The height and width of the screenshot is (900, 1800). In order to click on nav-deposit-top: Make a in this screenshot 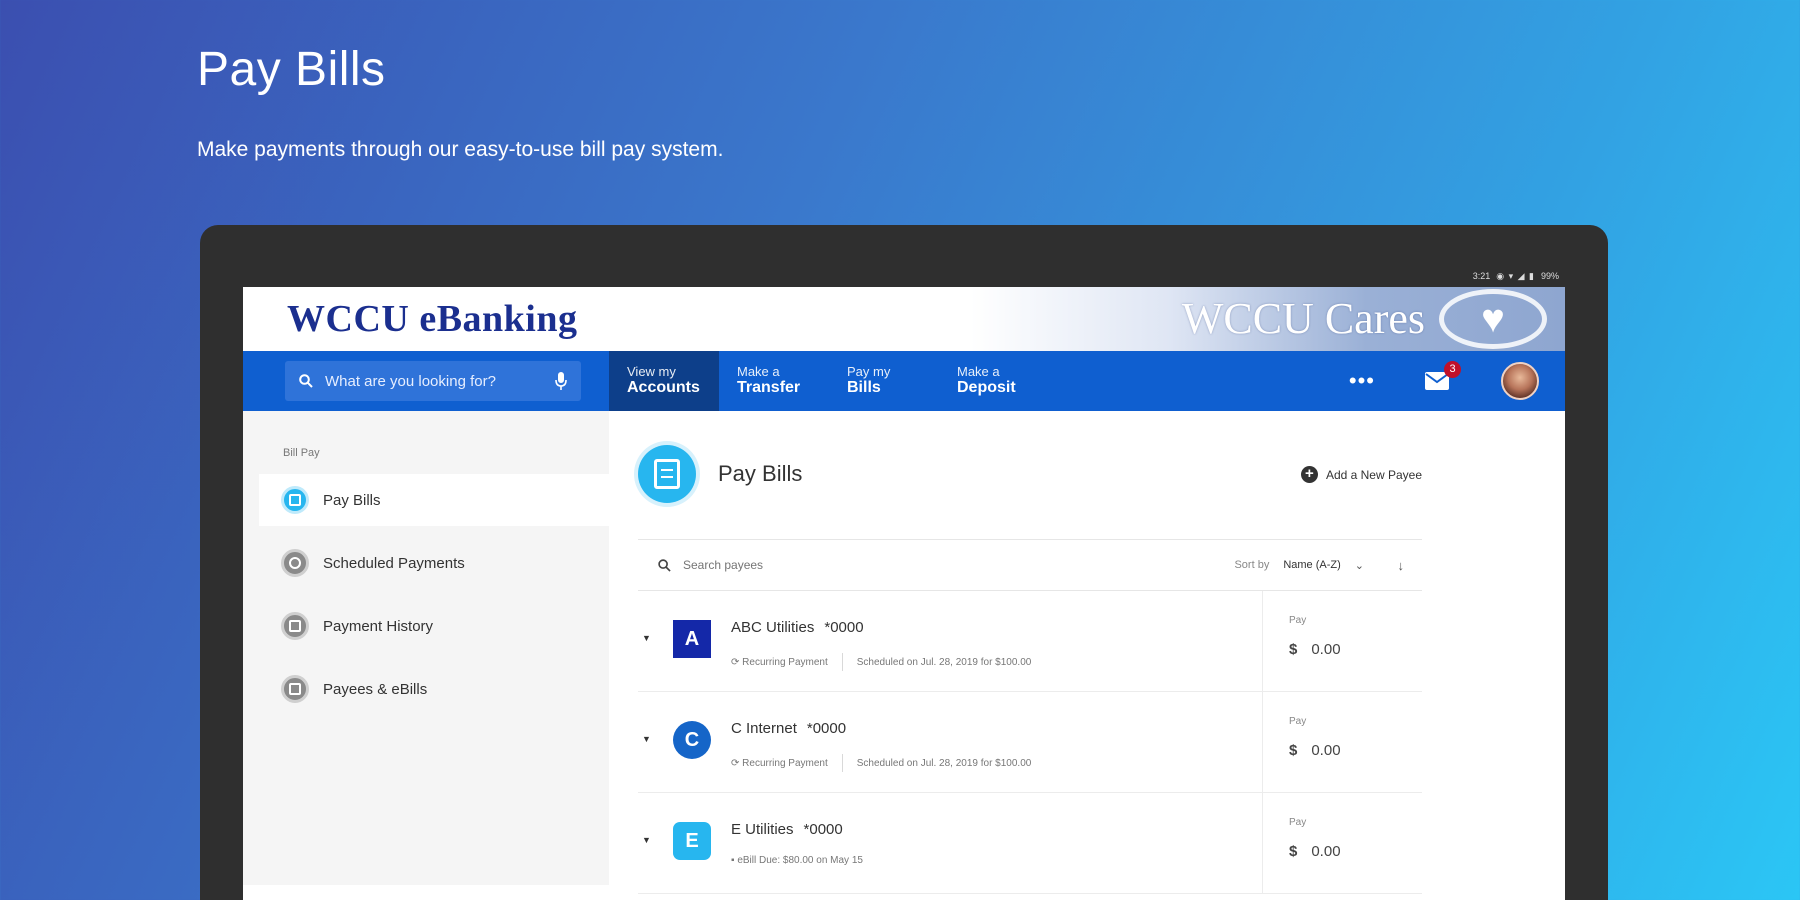, I will do `click(978, 371)`.